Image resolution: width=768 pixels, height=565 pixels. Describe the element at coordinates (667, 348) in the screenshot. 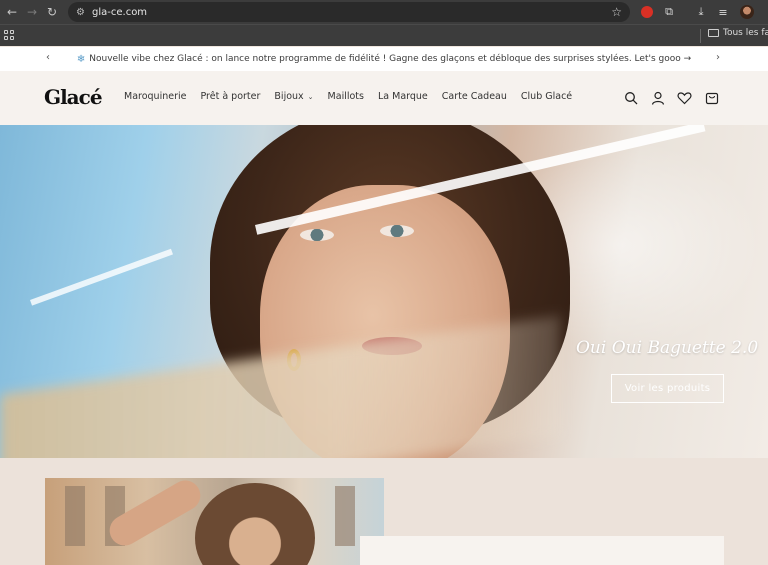

I see `hero-title: Oui Oui Baguette 2.0` at that location.